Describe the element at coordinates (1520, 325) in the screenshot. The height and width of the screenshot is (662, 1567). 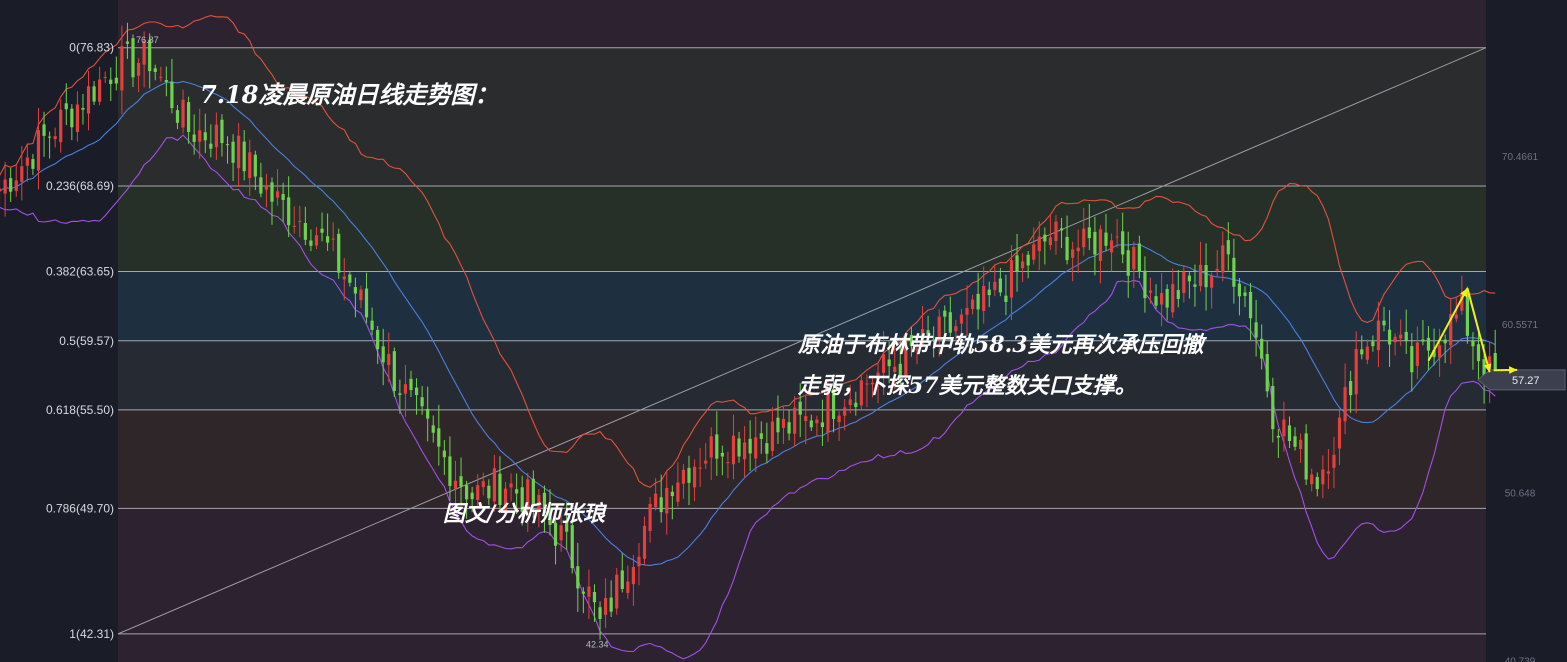
I see `price-axis-tick: 60.5571` at that location.